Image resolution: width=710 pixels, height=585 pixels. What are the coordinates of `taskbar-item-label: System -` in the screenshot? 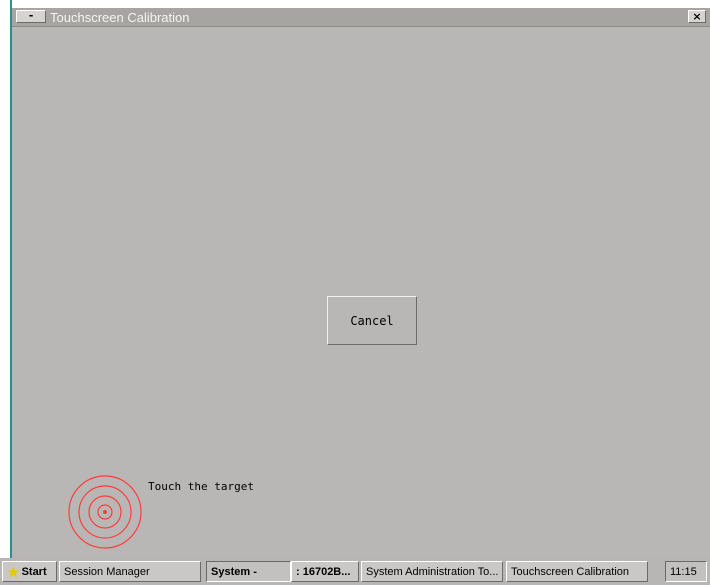 It's located at (234, 571).